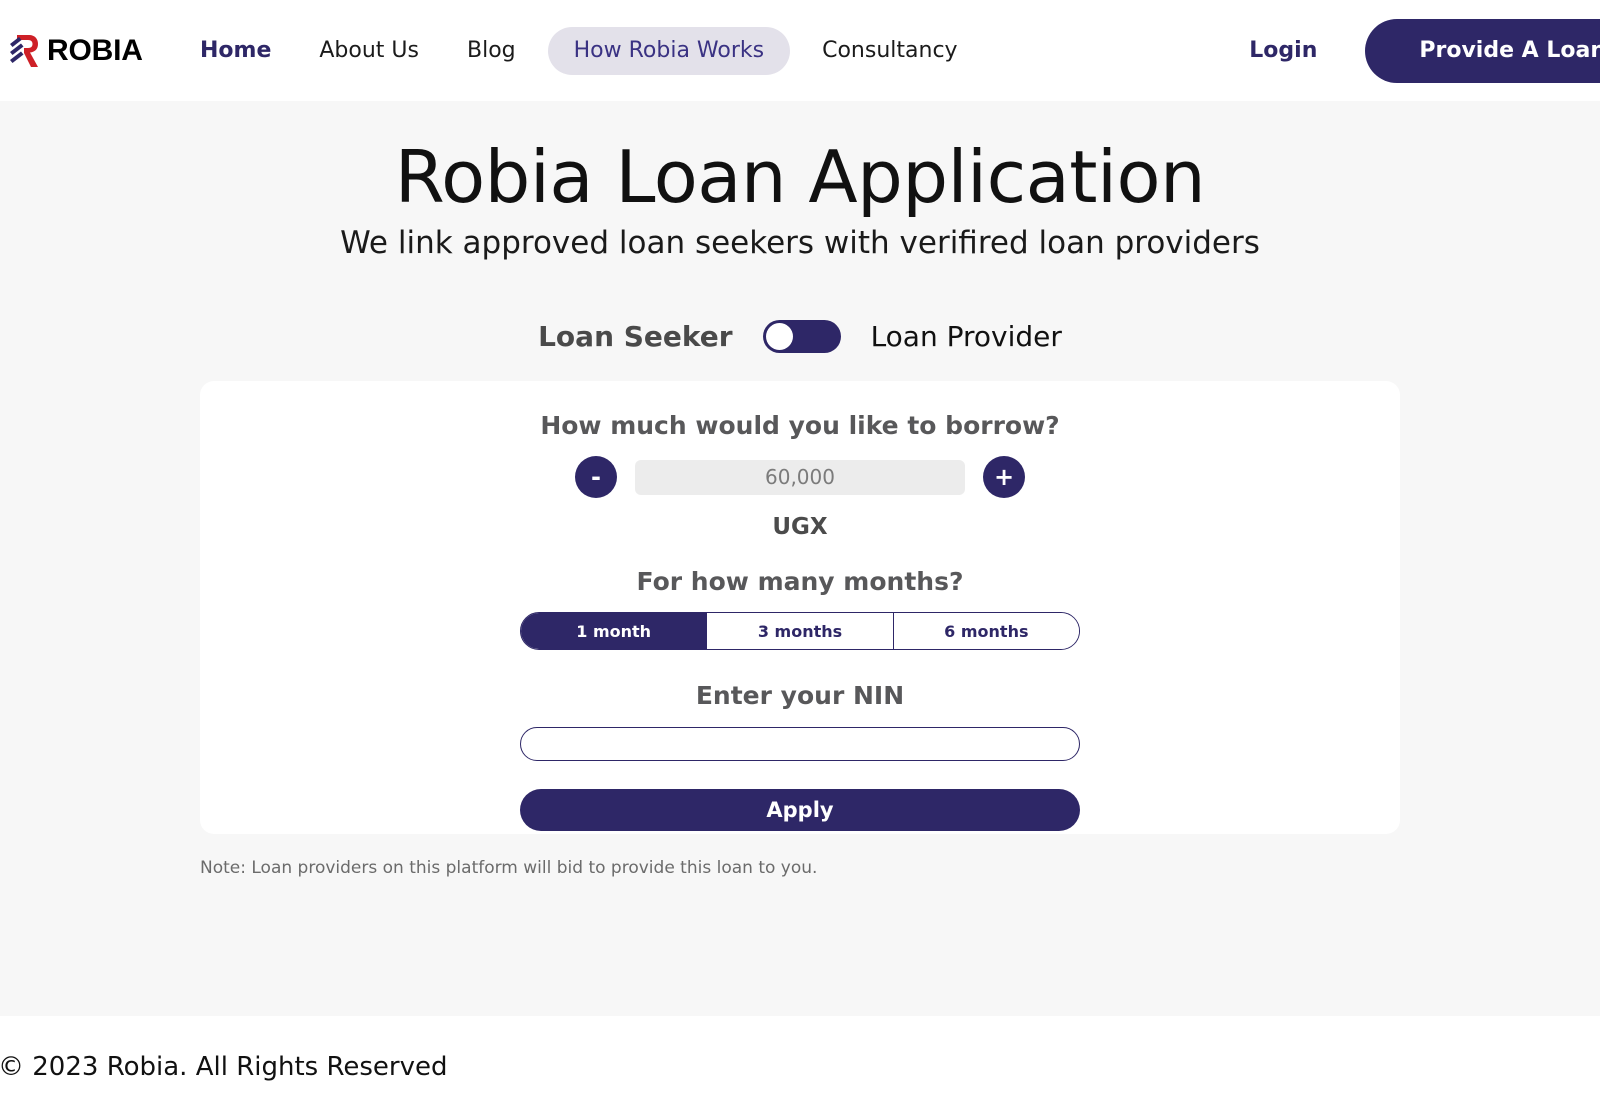 The width and height of the screenshot is (1600, 1117). Describe the element at coordinates (800, 1066) in the screenshot. I see `page-footer: © 2023 Robia. All Rights Reserved` at that location.